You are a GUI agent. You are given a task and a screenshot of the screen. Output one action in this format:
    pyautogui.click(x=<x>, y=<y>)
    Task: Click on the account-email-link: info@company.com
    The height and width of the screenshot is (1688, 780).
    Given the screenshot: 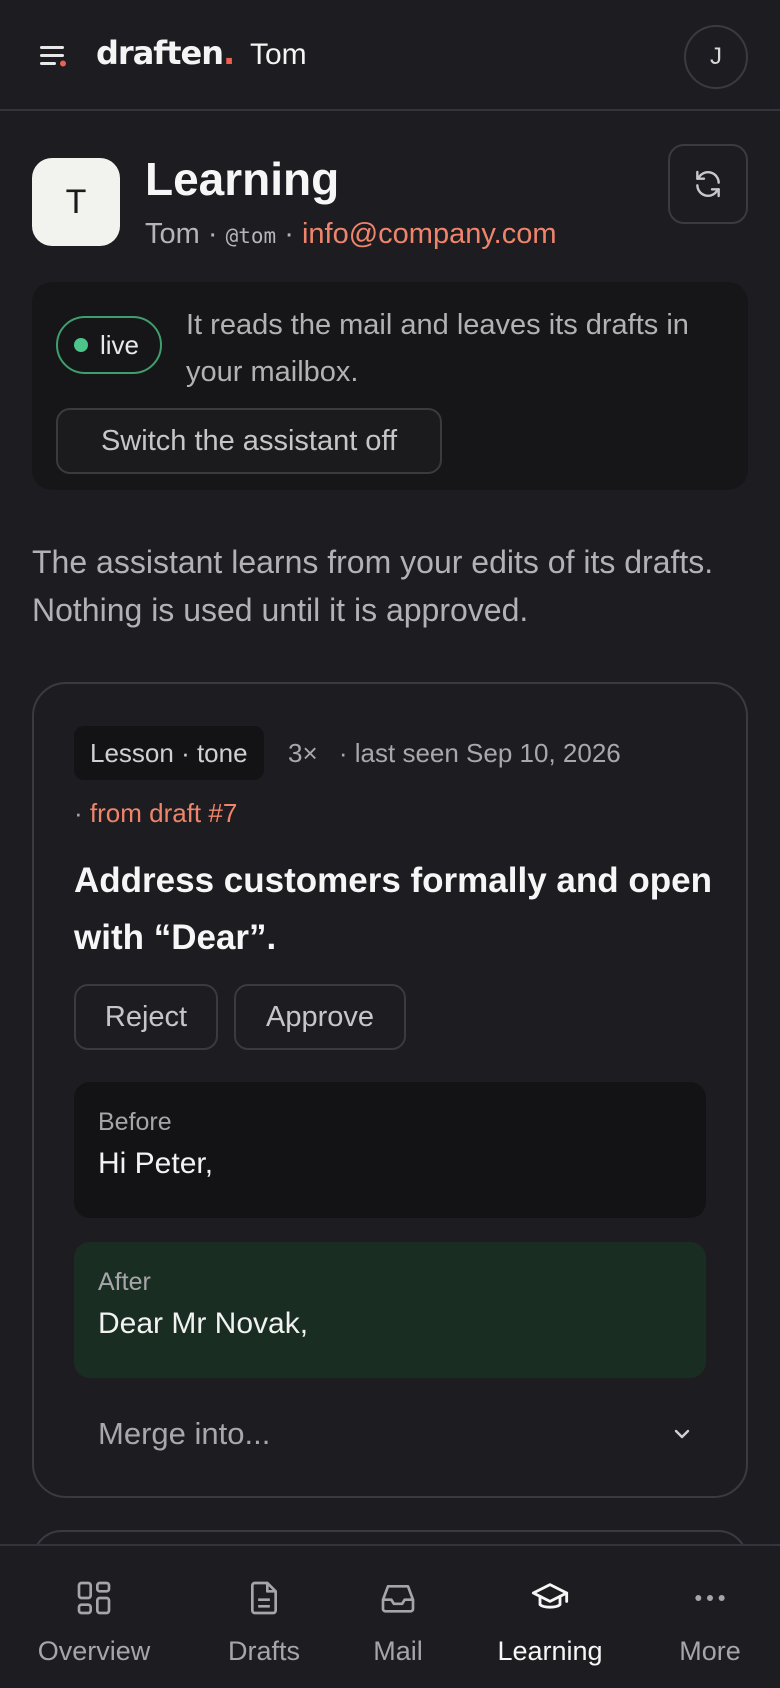 What is the action you would take?
    pyautogui.click(x=429, y=234)
    